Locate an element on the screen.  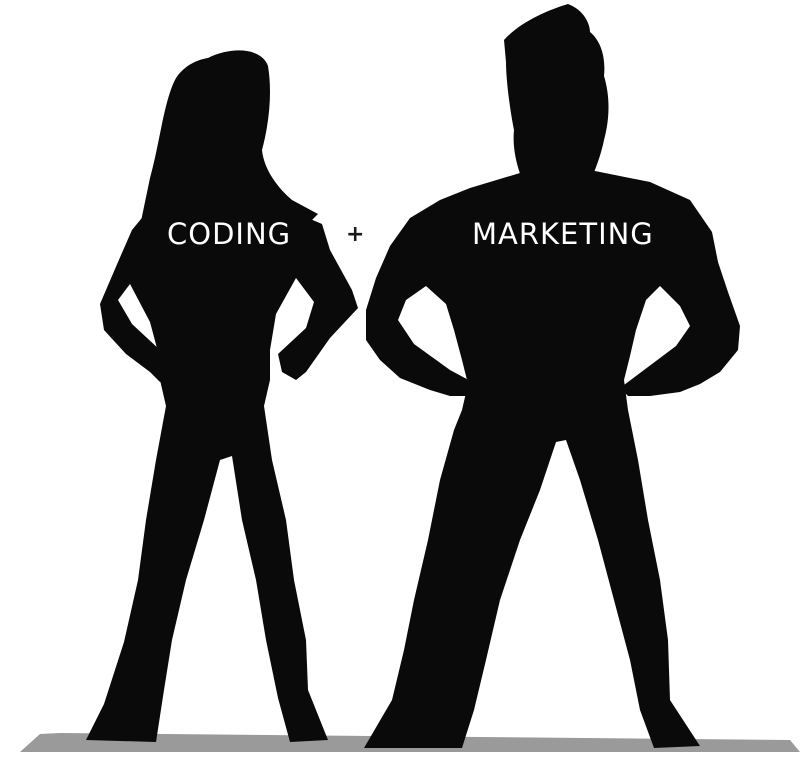
marketing-label: MARKETING is located at coordinates (563, 234).